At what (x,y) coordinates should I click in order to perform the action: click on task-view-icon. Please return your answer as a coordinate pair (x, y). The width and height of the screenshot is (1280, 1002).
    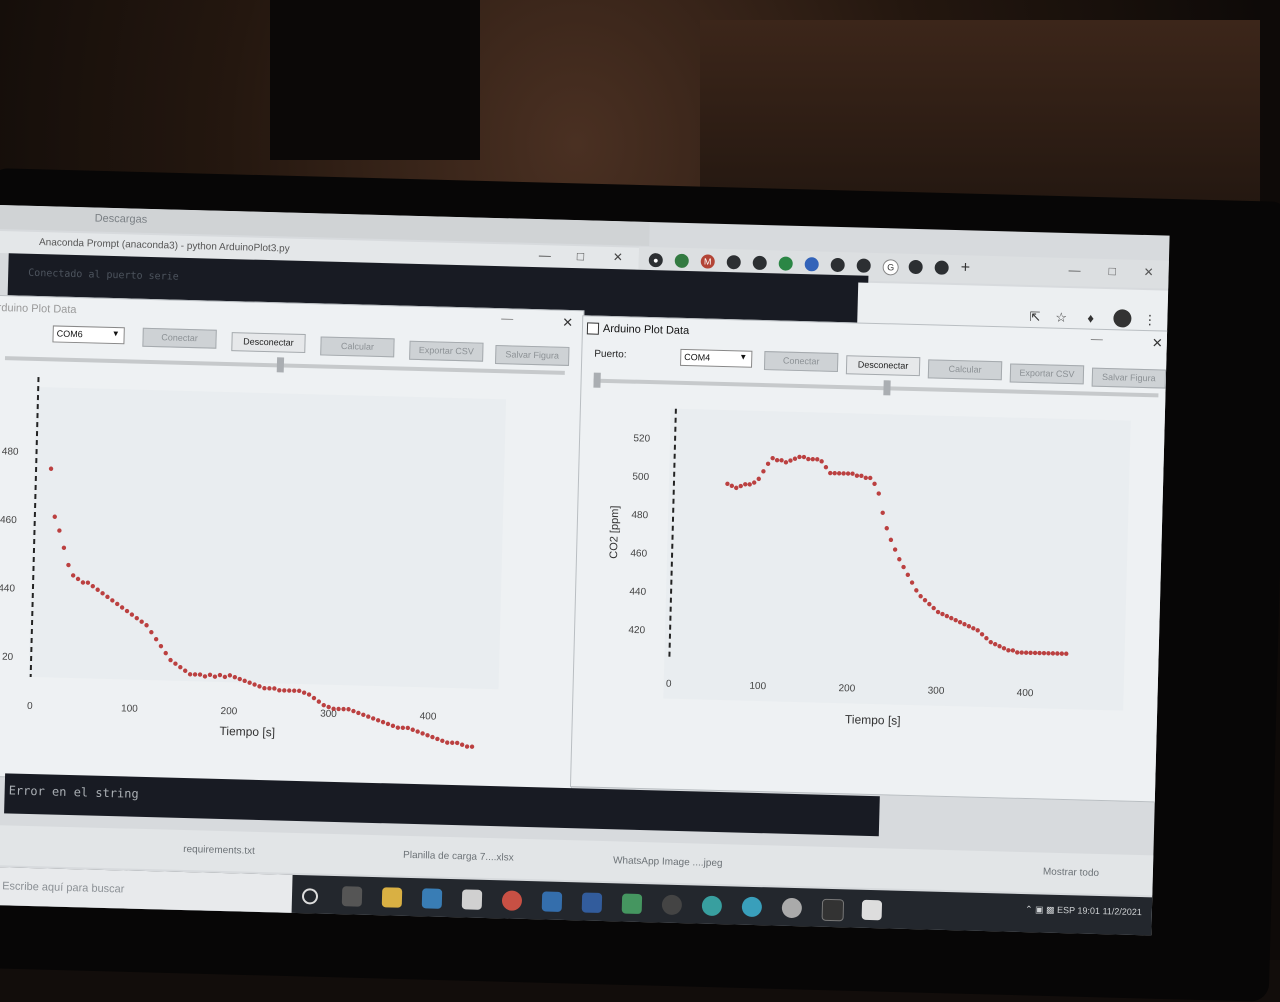
    Looking at the image, I should click on (352, 896).